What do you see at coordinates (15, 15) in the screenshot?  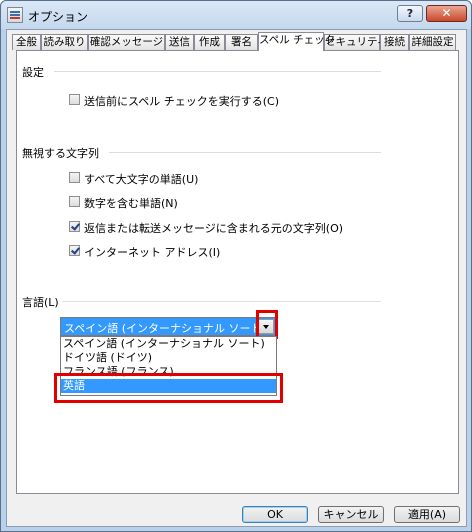 I see `app-icon` at bounding box center [15, 15].